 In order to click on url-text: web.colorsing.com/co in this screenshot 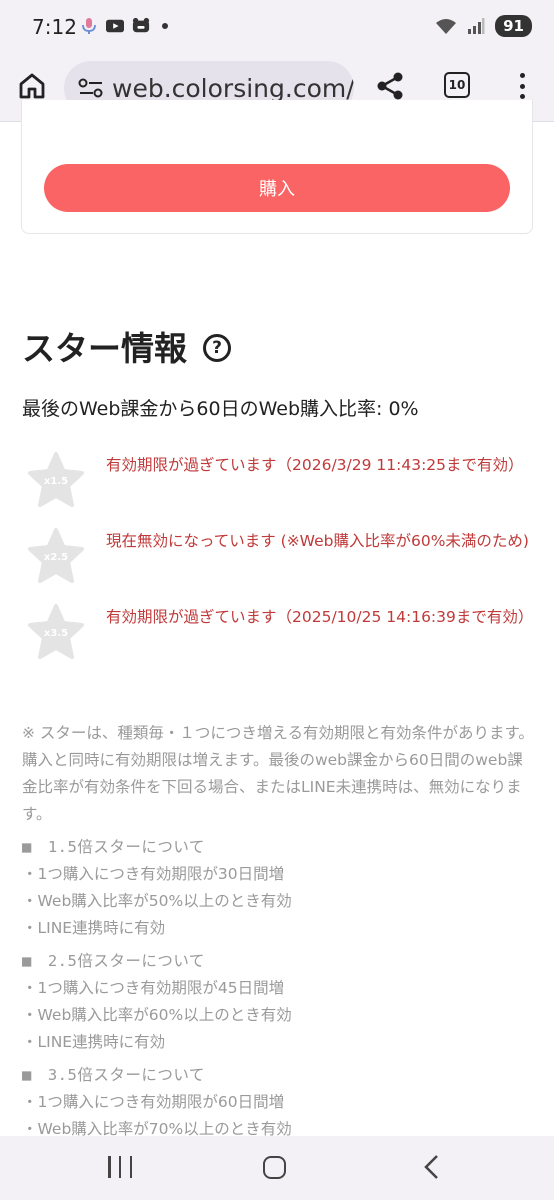, I will do `click(233, 88)`.